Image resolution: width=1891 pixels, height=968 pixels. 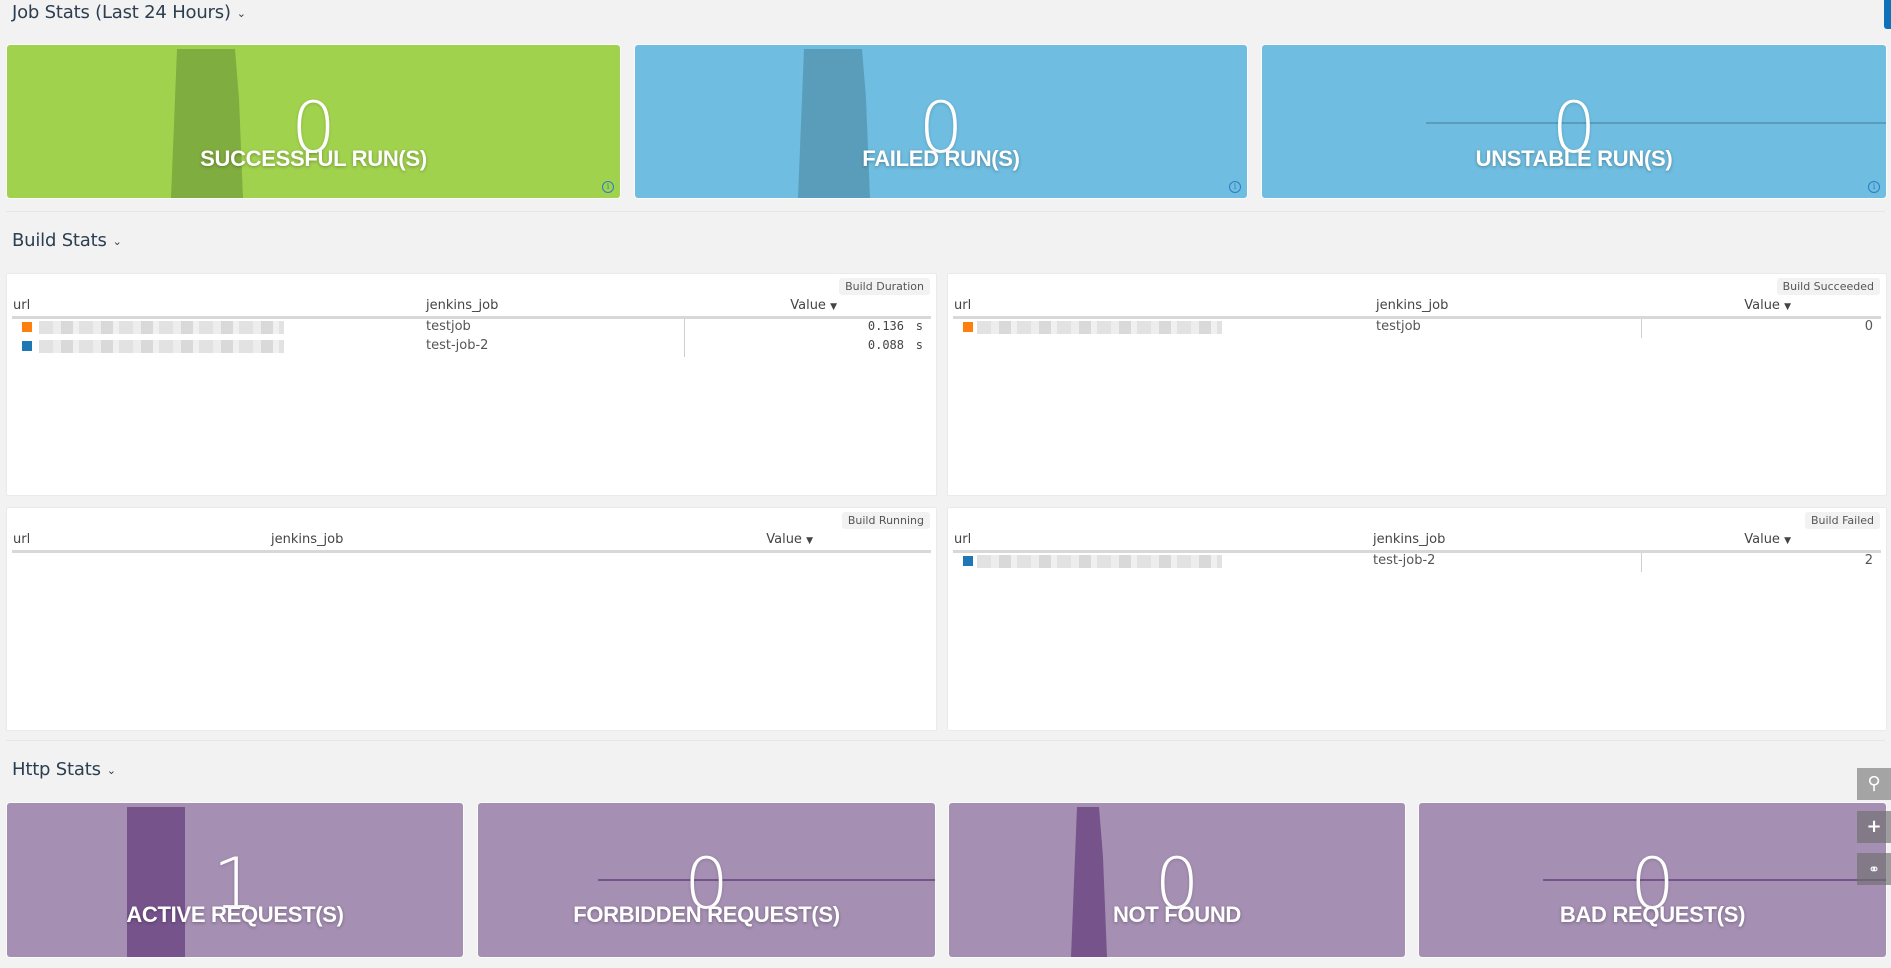 I want to click on value-cell: 0.136, so click(x=885, y=326).